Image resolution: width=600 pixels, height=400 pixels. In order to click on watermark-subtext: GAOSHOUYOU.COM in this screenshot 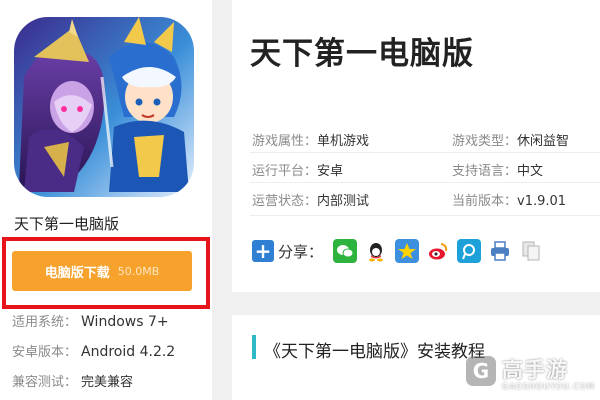, I will do `click(549, 386)`.